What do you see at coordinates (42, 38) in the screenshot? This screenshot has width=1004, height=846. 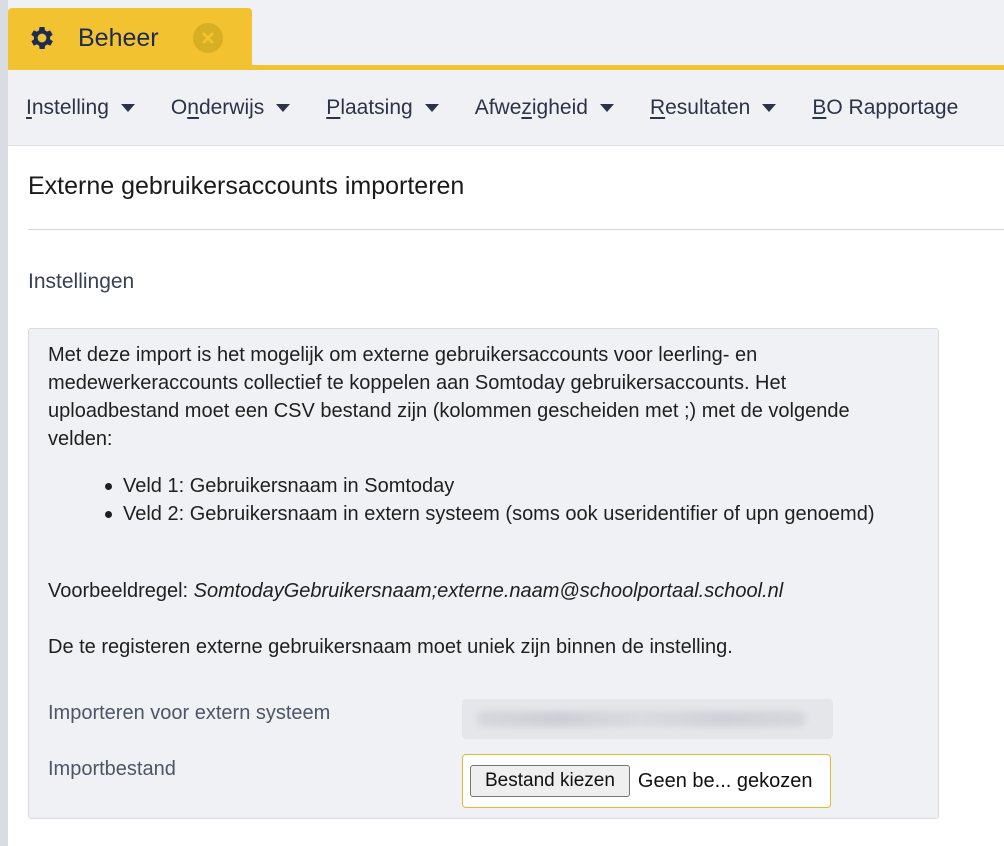 I see `gear-icon` at bounding box center [42, 38].